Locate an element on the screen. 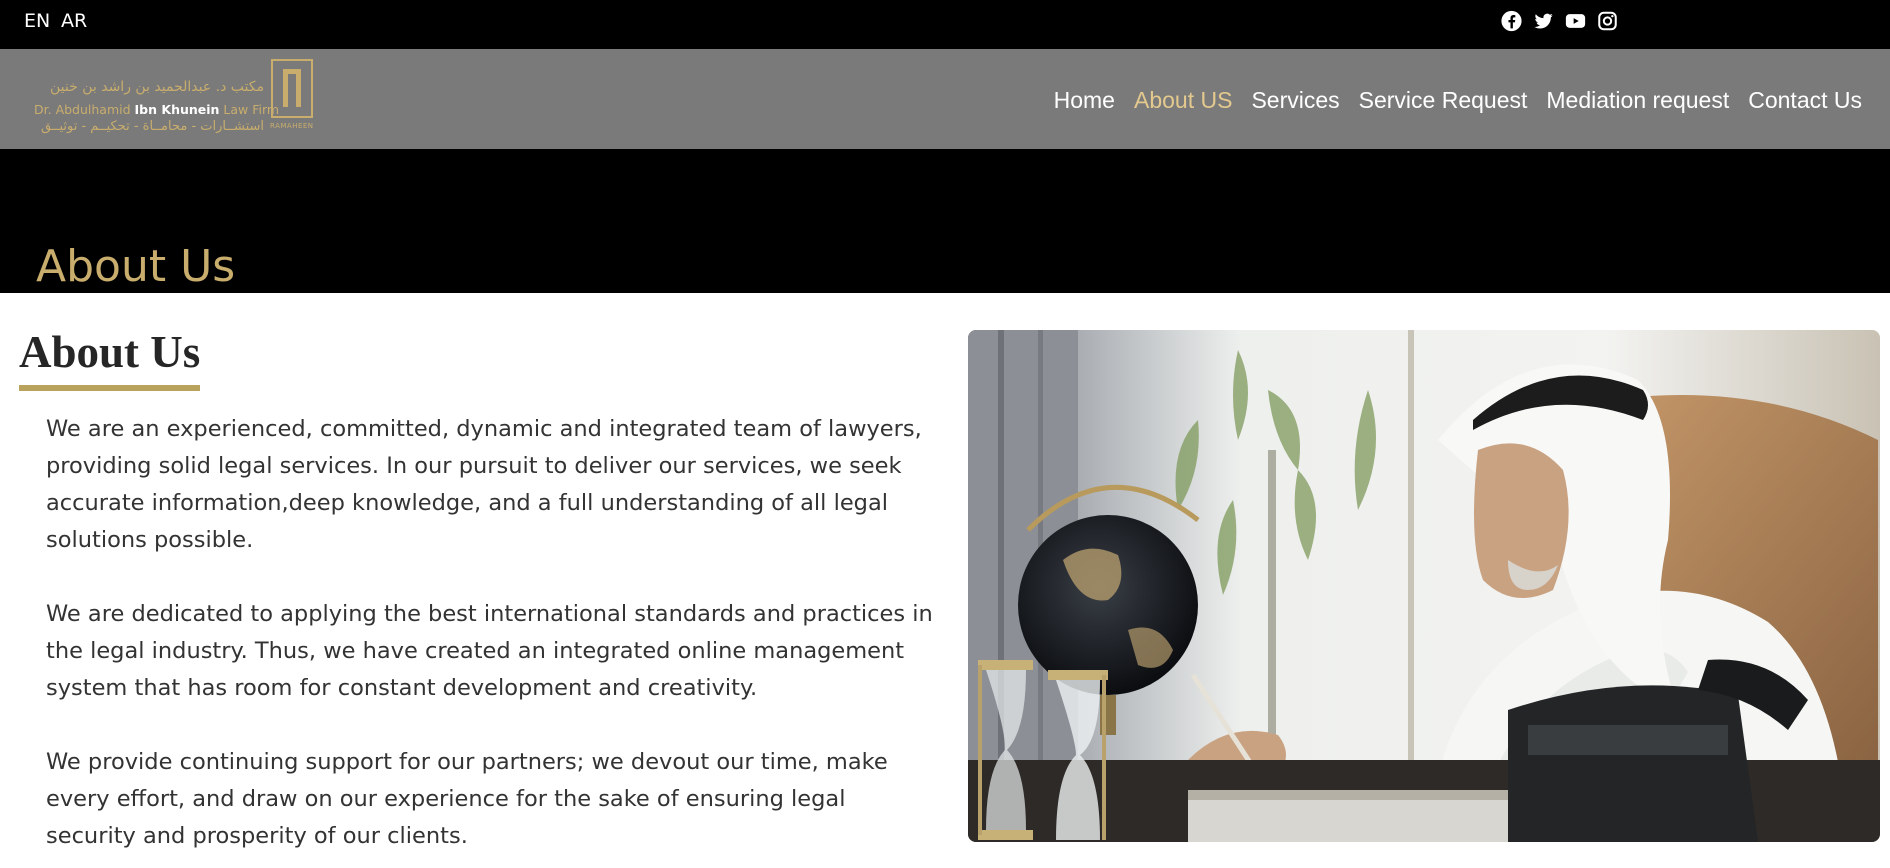 The height and width of the screenshot is (868, 1890). nav-item-home: Home is located at coordinates (1084, 100).